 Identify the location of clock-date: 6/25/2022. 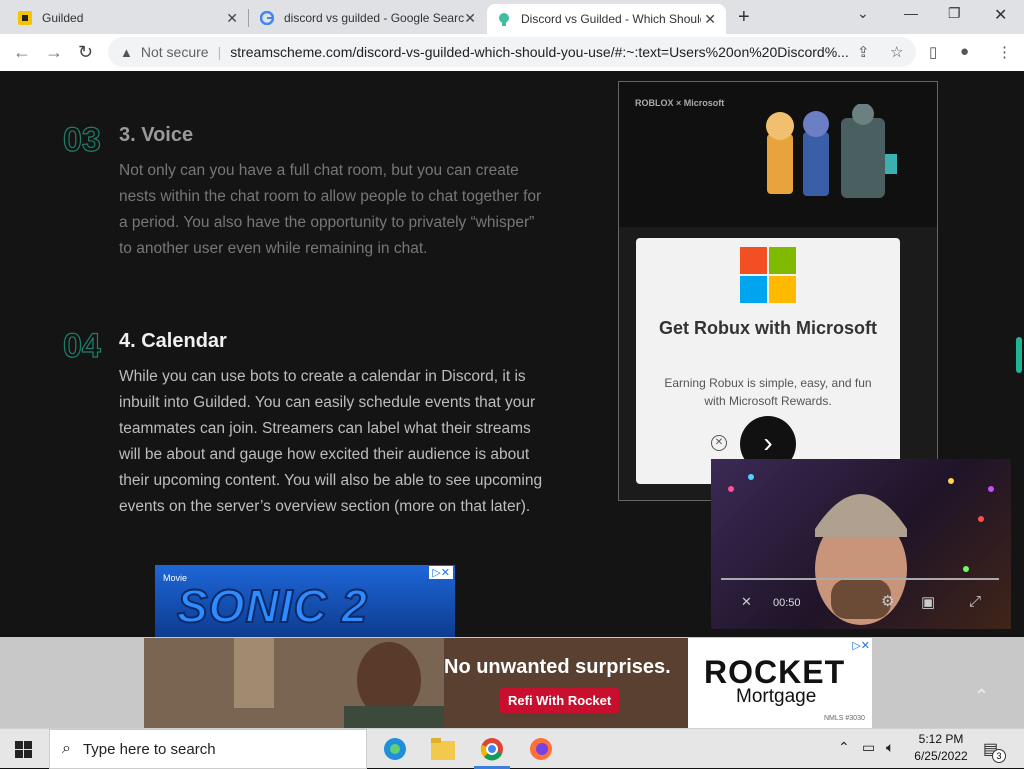
(941, 756).